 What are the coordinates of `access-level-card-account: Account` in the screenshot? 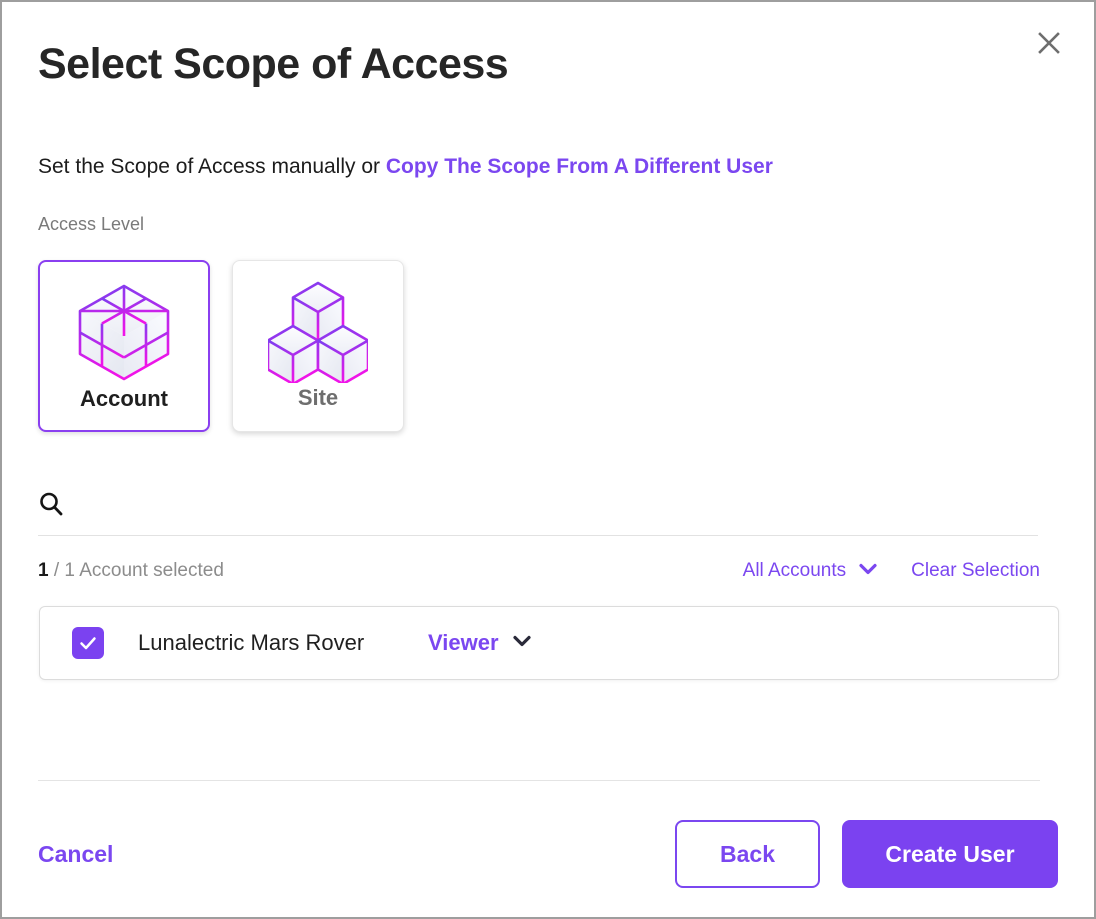 It's located at (124, 346).